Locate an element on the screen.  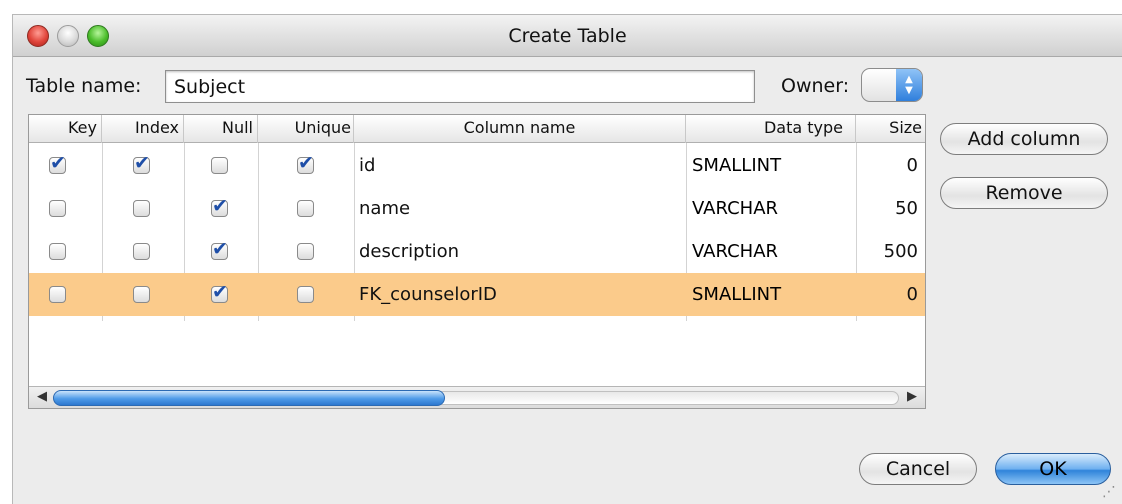
remove-button: Remove is located at coordinates (1024, 193).